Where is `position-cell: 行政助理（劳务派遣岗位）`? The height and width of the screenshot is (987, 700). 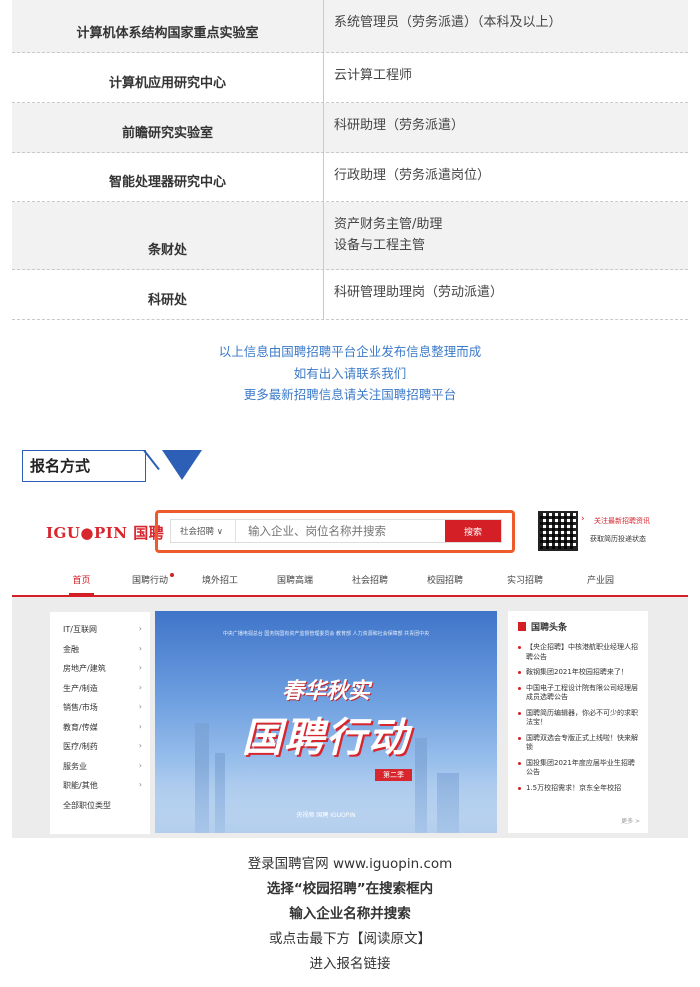
position-cell: 行政助理（劳务派遣岗位） is located at coordinates (505, 177).